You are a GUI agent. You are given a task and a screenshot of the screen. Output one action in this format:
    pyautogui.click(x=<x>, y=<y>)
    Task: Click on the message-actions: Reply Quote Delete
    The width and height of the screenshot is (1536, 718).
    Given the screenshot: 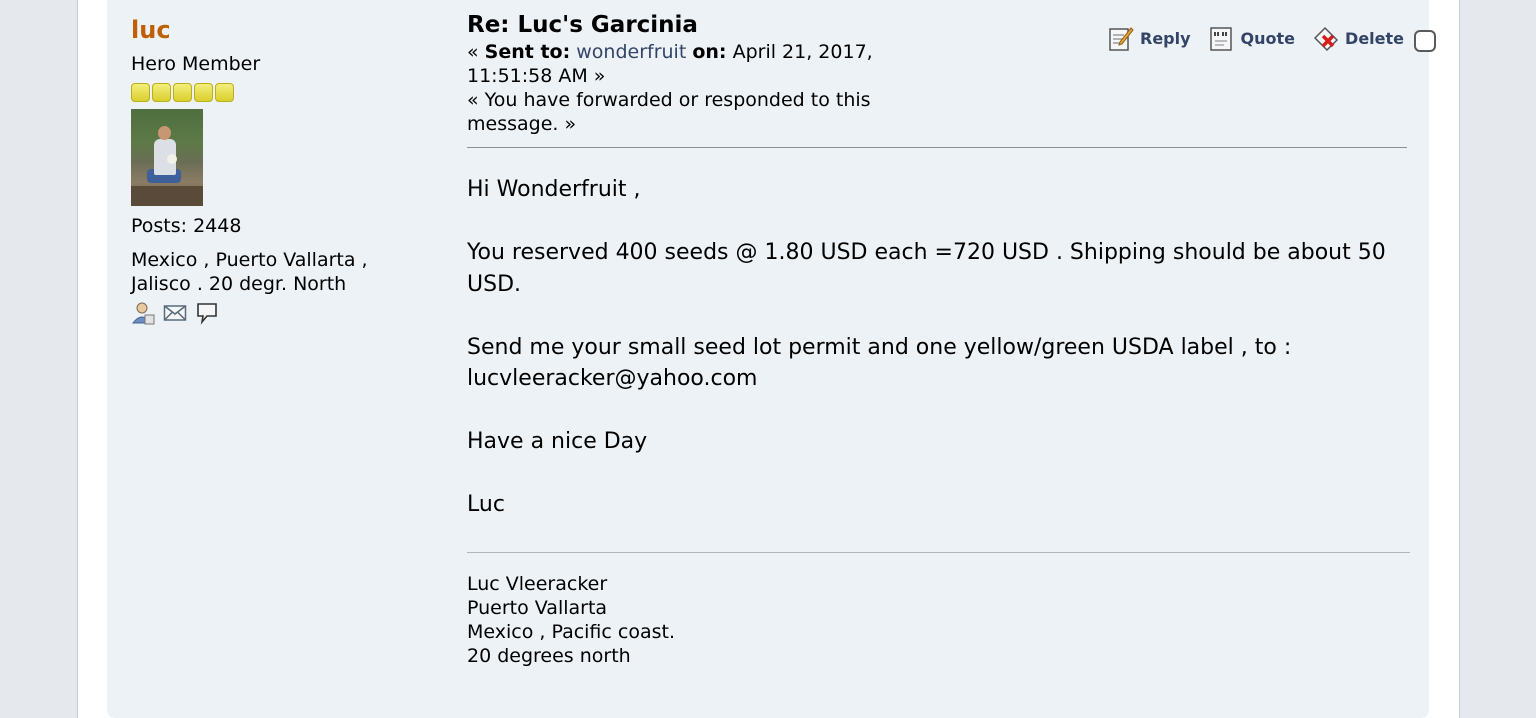 What is the action you would take?
    pyautogui.click(x=1272, y=38)
    